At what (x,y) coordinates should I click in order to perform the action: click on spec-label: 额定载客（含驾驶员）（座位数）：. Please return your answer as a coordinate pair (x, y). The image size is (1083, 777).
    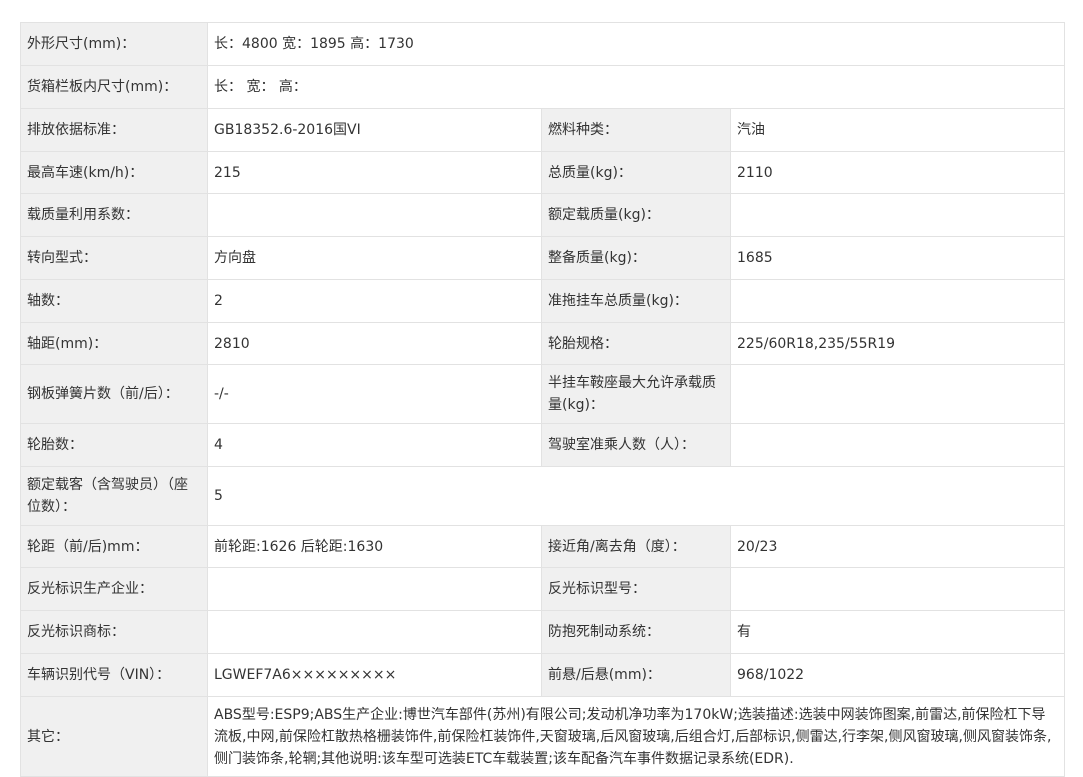
    Looking at the image, I should click on (114, 496).